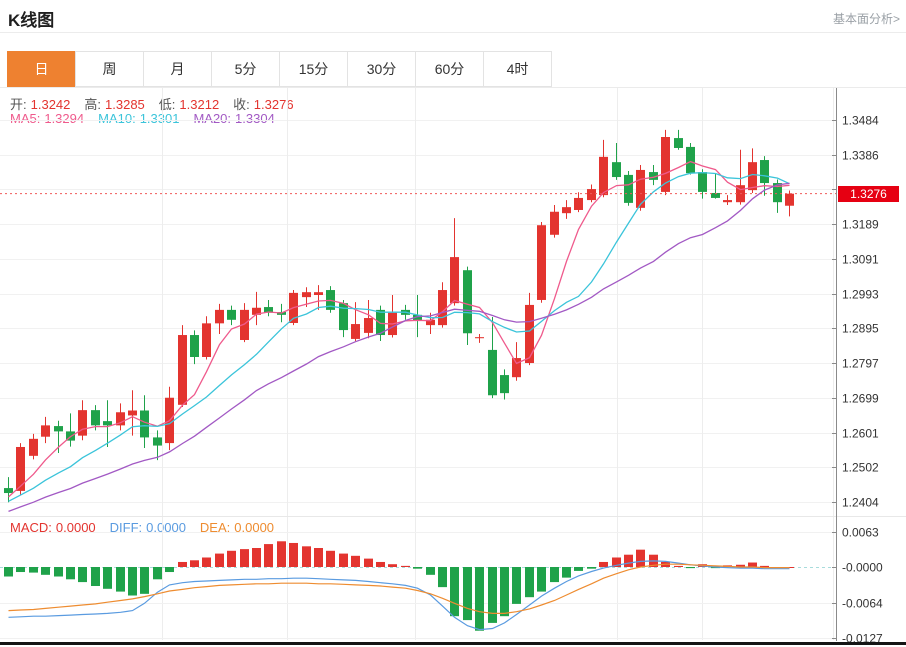  What do you see at coordinates (868, 194) in the screenshot?
I see `current-price-badge: 1.3276` at bounding box center [868, 194].